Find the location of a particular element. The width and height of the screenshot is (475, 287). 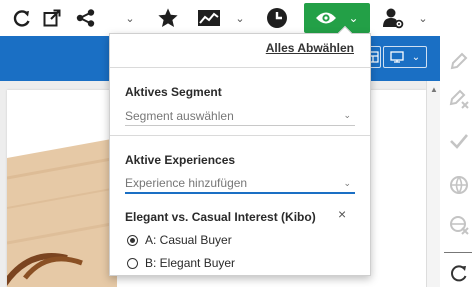

radio-checked-icon is located at coordinates (132, 240).